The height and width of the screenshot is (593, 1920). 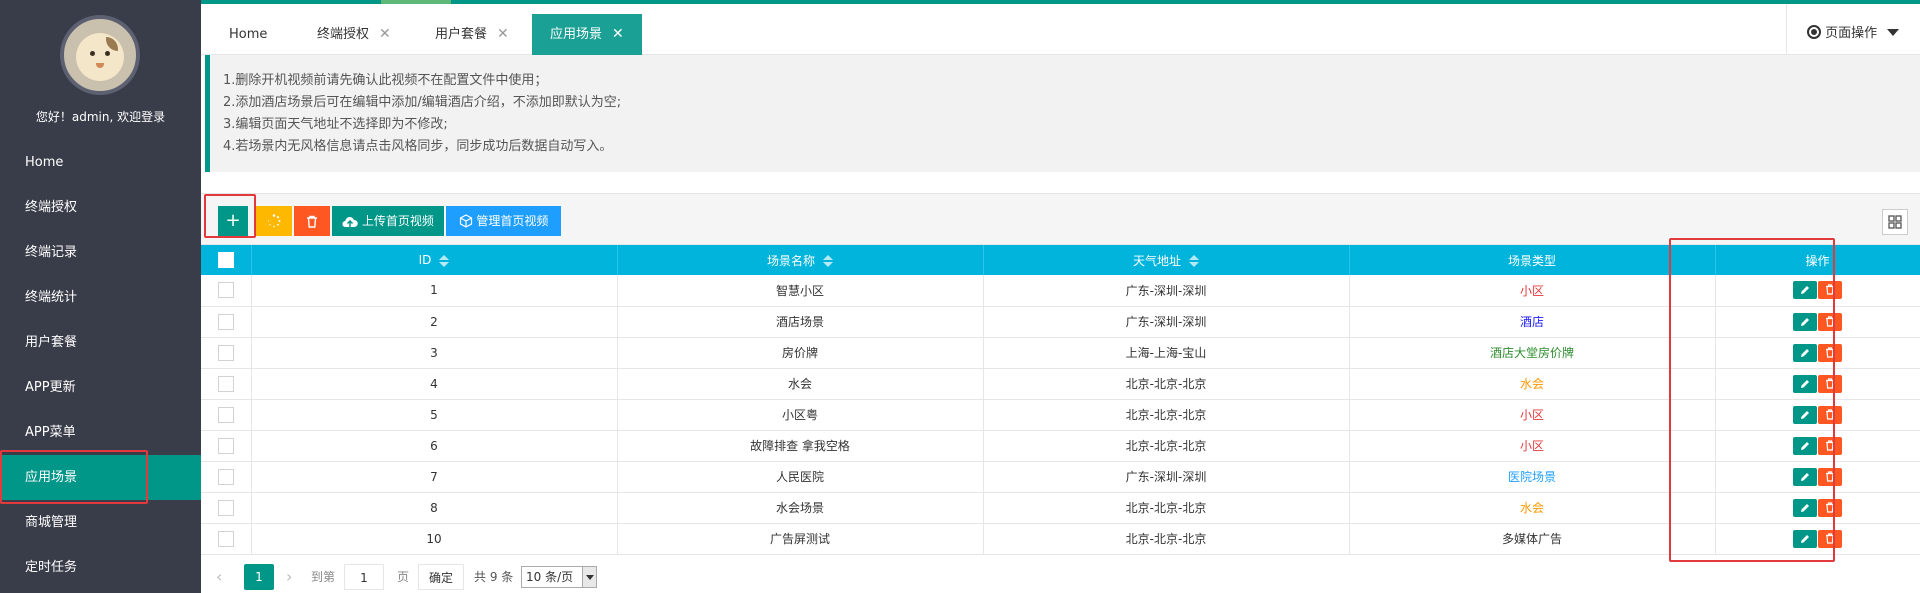 I want to click on table-header-row: ID 场景名称 天气地址 场景类型 操作, so click(x=1060, y=260).